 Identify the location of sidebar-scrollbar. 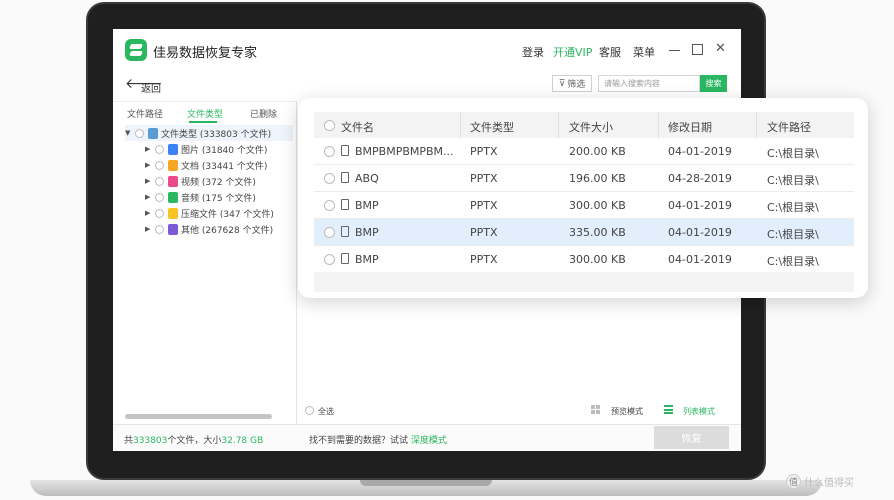
(198, 416).